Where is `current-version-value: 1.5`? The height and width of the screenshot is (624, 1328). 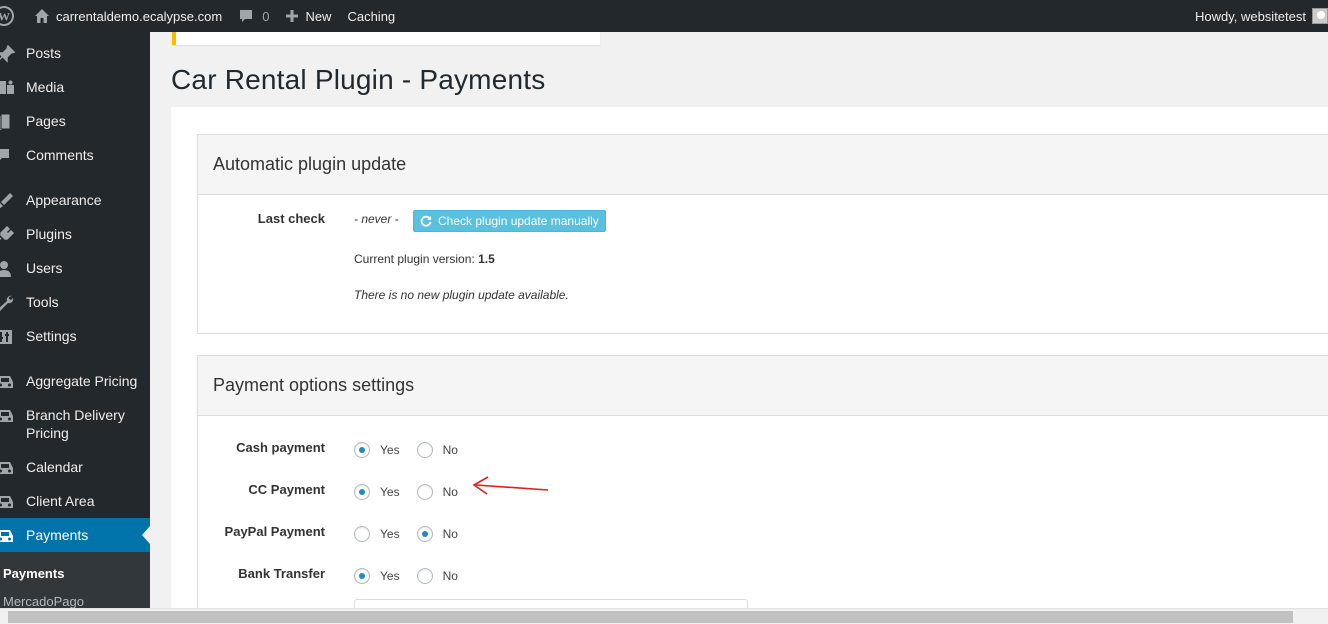 current-version-value: 1.5 is located at coordinates (486, 259).